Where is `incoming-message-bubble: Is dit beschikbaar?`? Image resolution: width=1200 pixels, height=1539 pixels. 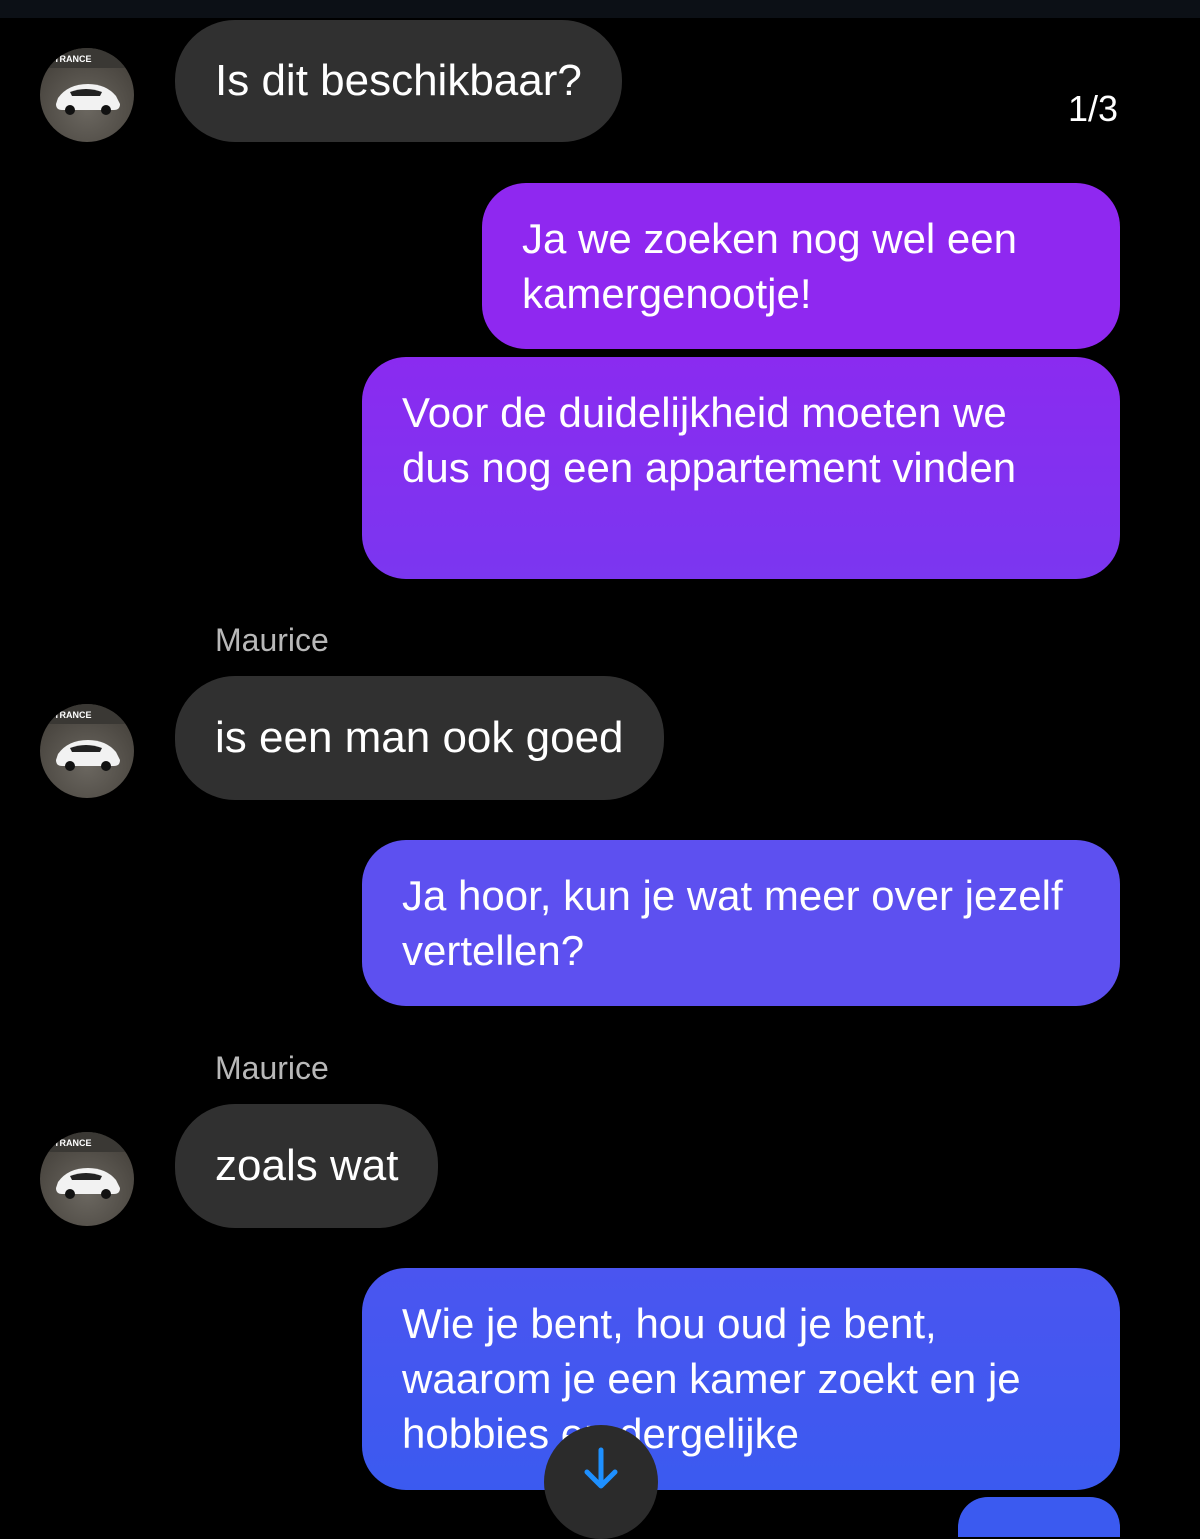 incoming-message-bubble: Is dit beschikbaar? is located at coordinates (398, 81).